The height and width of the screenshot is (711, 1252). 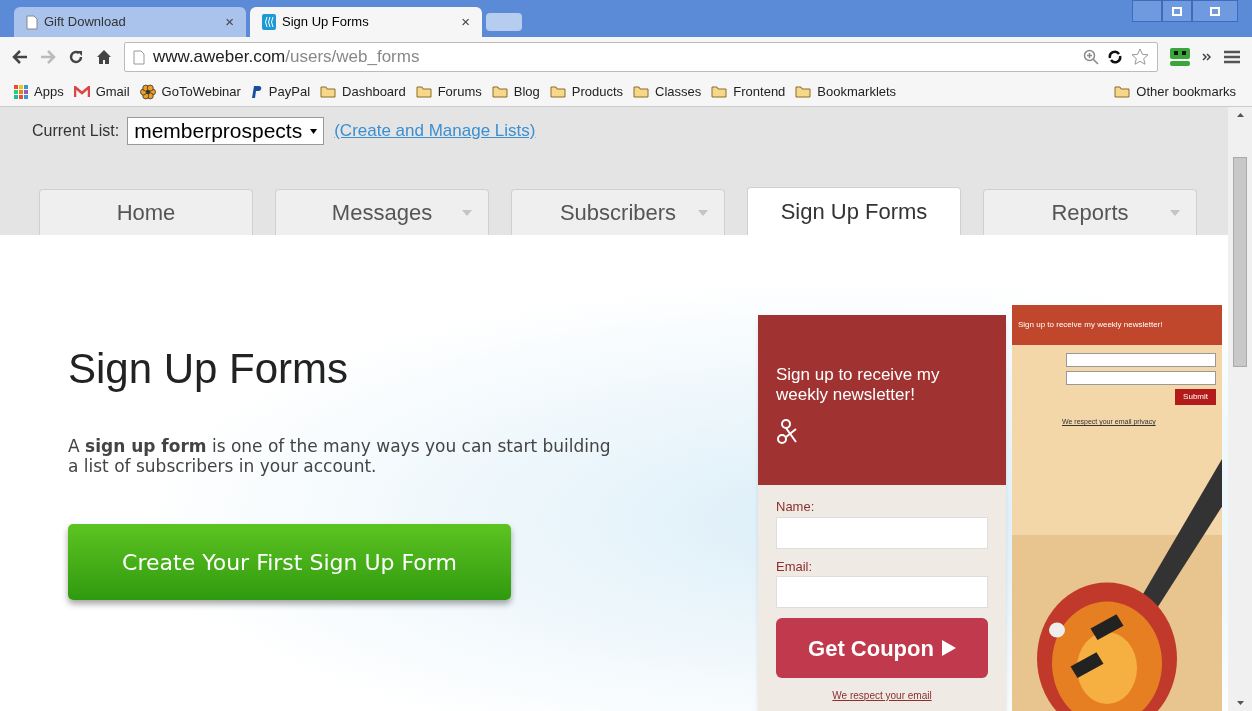 What do you see at coordinates (146, 212) in the screenshot?
I see `nav-tab: Home` at bounding box center [146, 212].